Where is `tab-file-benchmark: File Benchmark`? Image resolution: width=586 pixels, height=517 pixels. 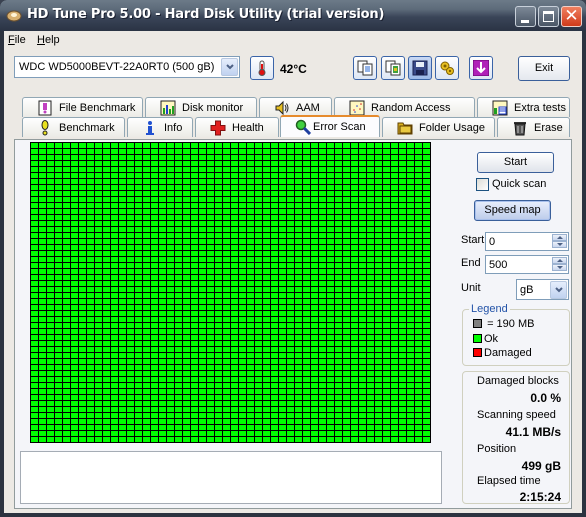 tab-file-benchmark: File Benchmark is located at coordinates (82, 107).